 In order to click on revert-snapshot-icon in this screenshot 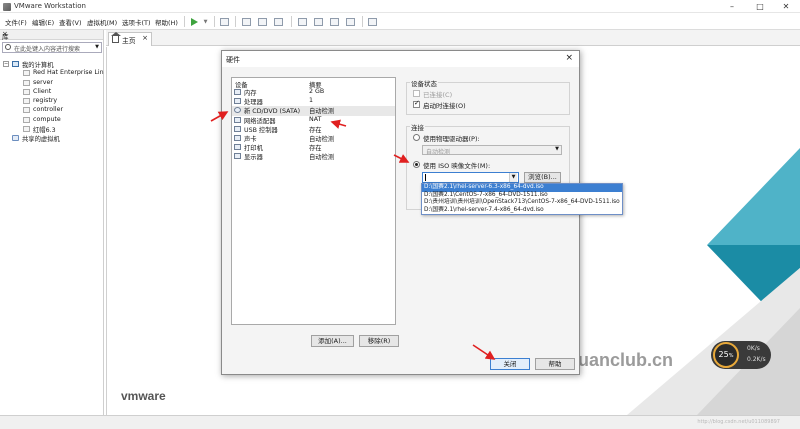, I will do `click(262, 21)`.